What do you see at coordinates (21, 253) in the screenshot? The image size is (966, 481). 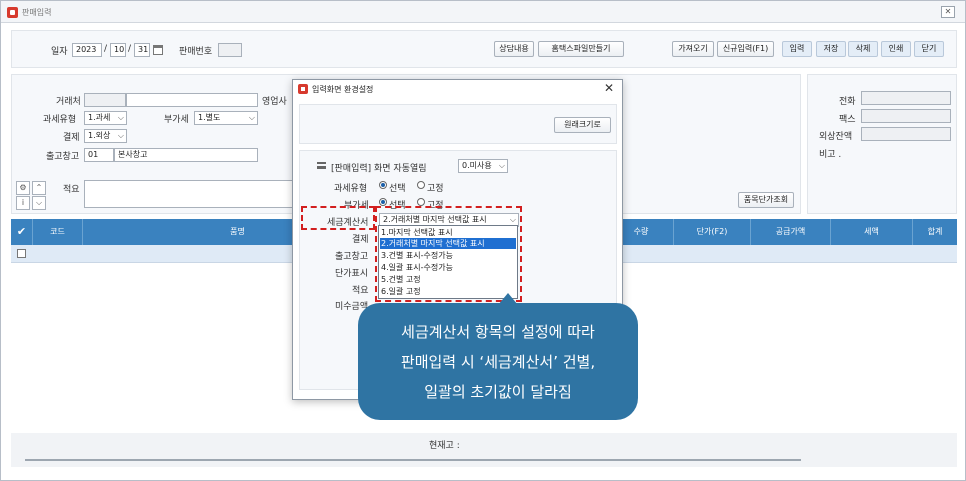 I see `row-checkbox` at bounding box center [21, 253].